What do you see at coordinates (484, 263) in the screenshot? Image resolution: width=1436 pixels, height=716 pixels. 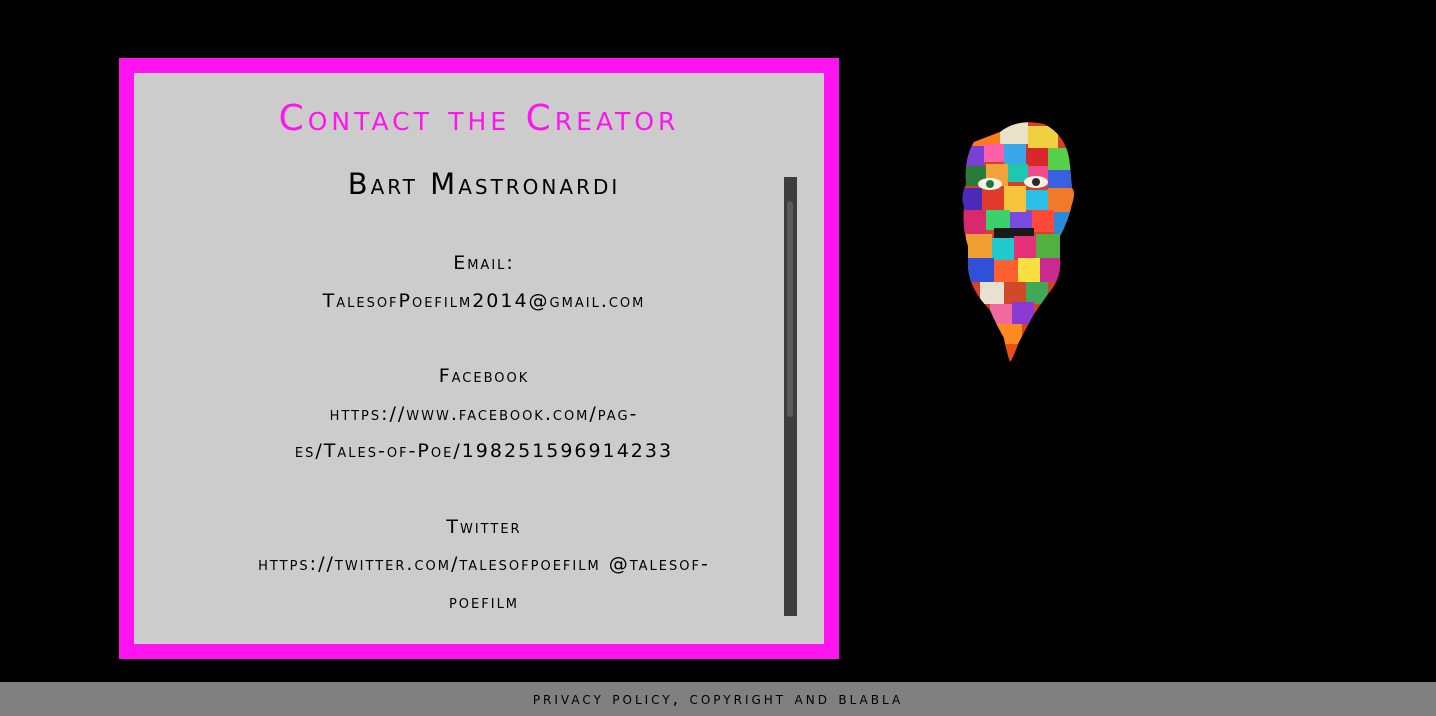 I see `email-label: Email:` at bounding box center [484, 263].